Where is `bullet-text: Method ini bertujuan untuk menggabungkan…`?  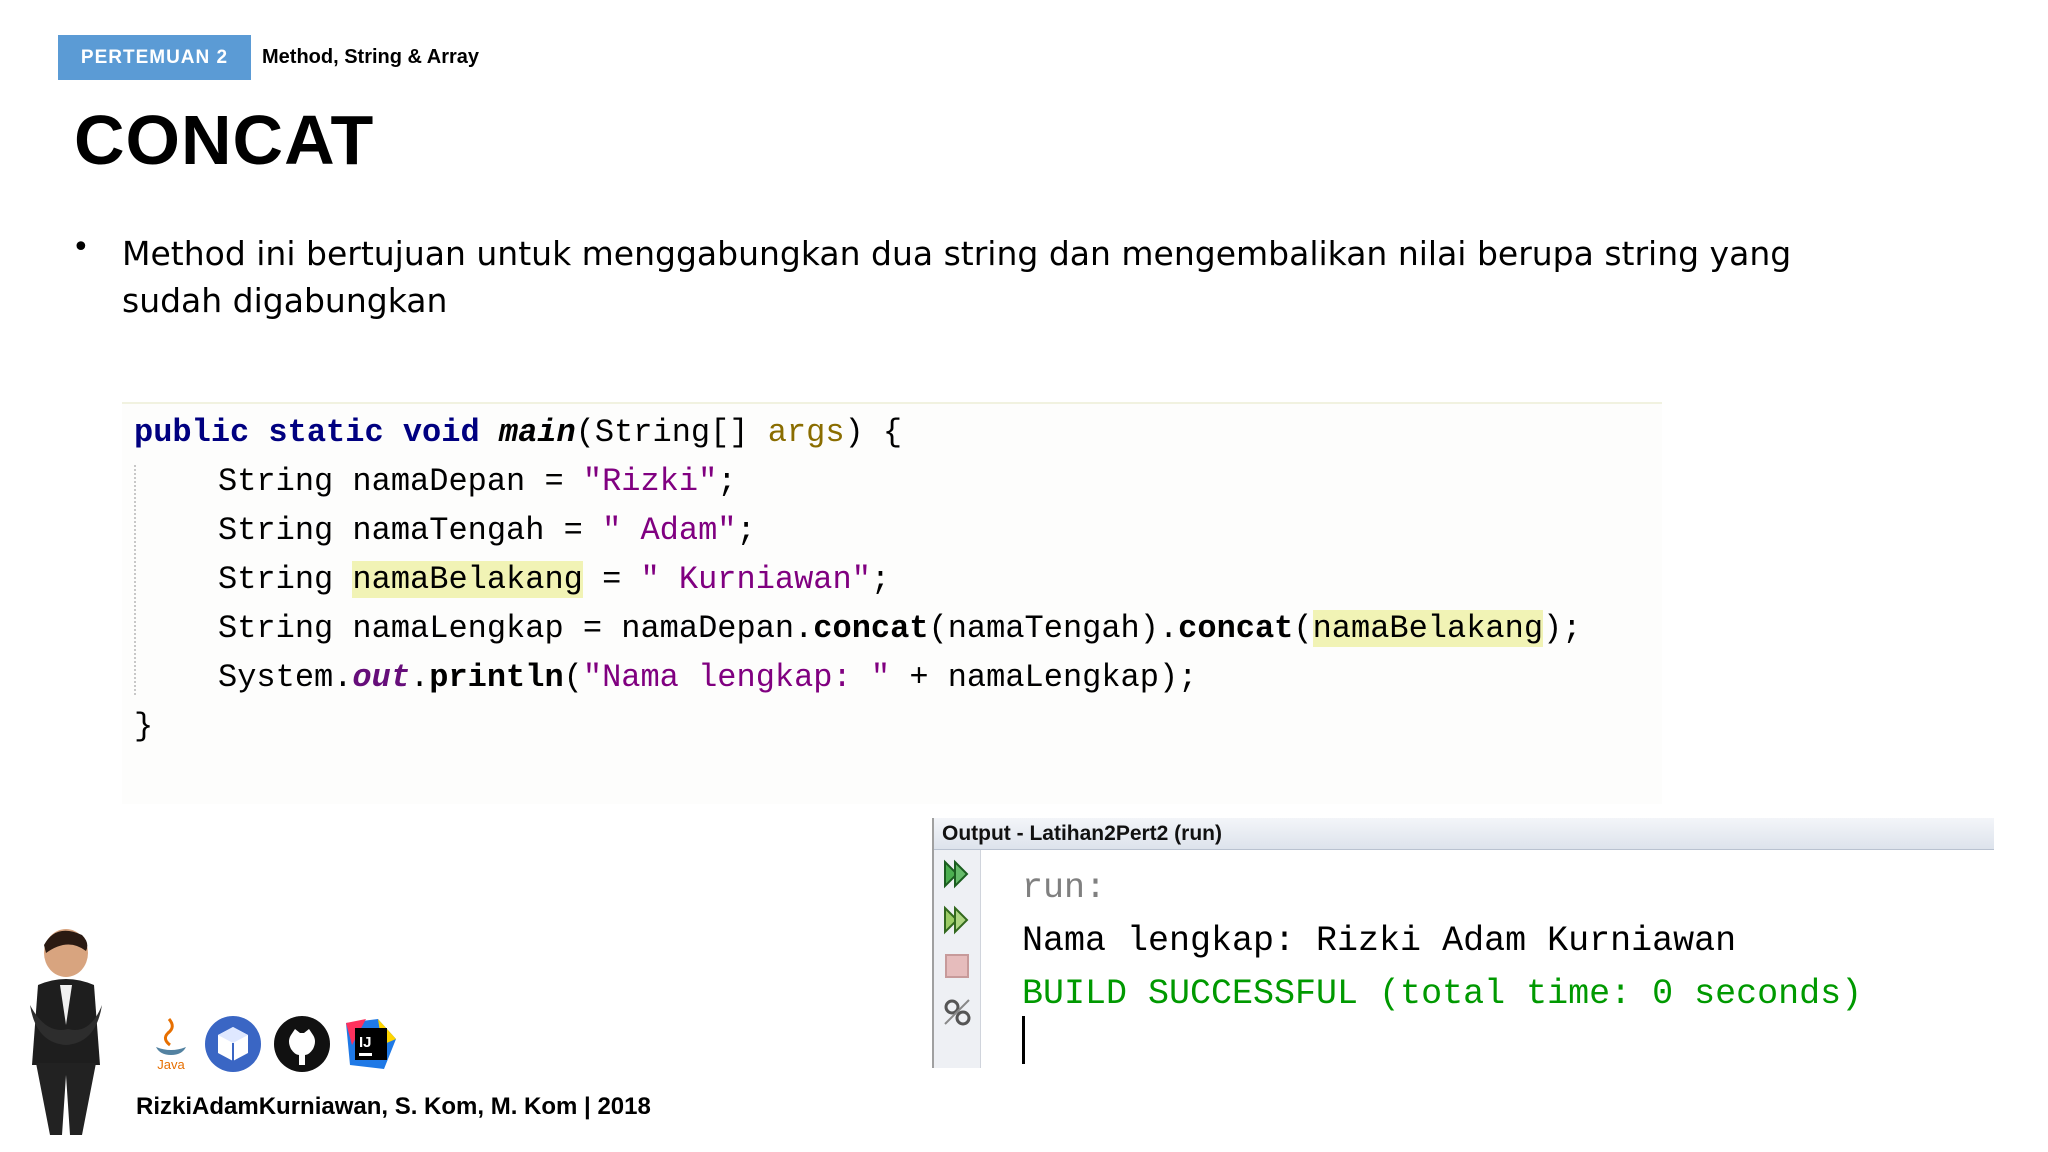
bullet-text: Method ini bertujuan untuk menggabungkan… is located at coordinates (957, 277).